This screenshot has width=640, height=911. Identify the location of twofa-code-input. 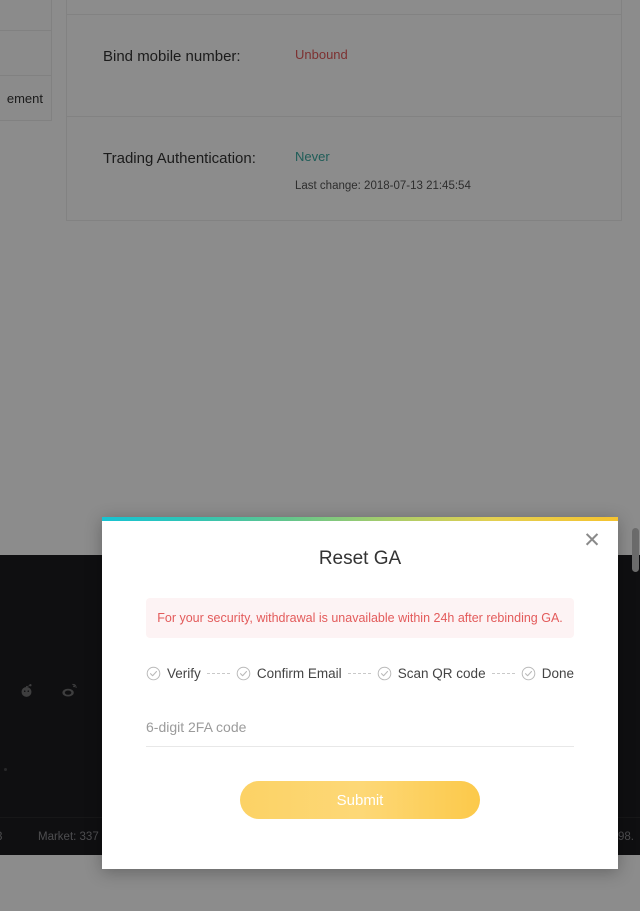
(360, 727).